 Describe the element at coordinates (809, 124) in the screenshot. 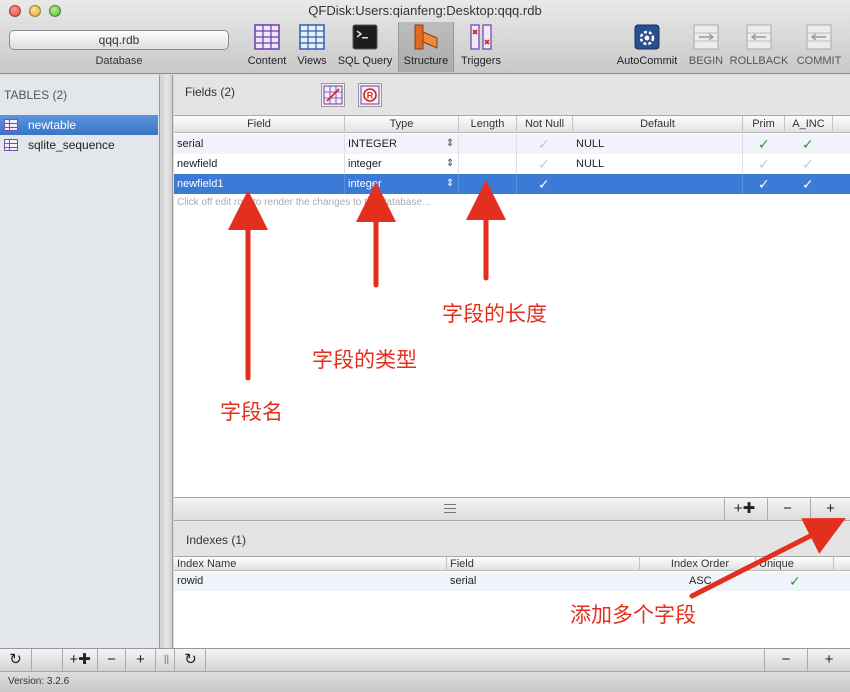

I see `column-header-a-inc: A_INC` at that location.